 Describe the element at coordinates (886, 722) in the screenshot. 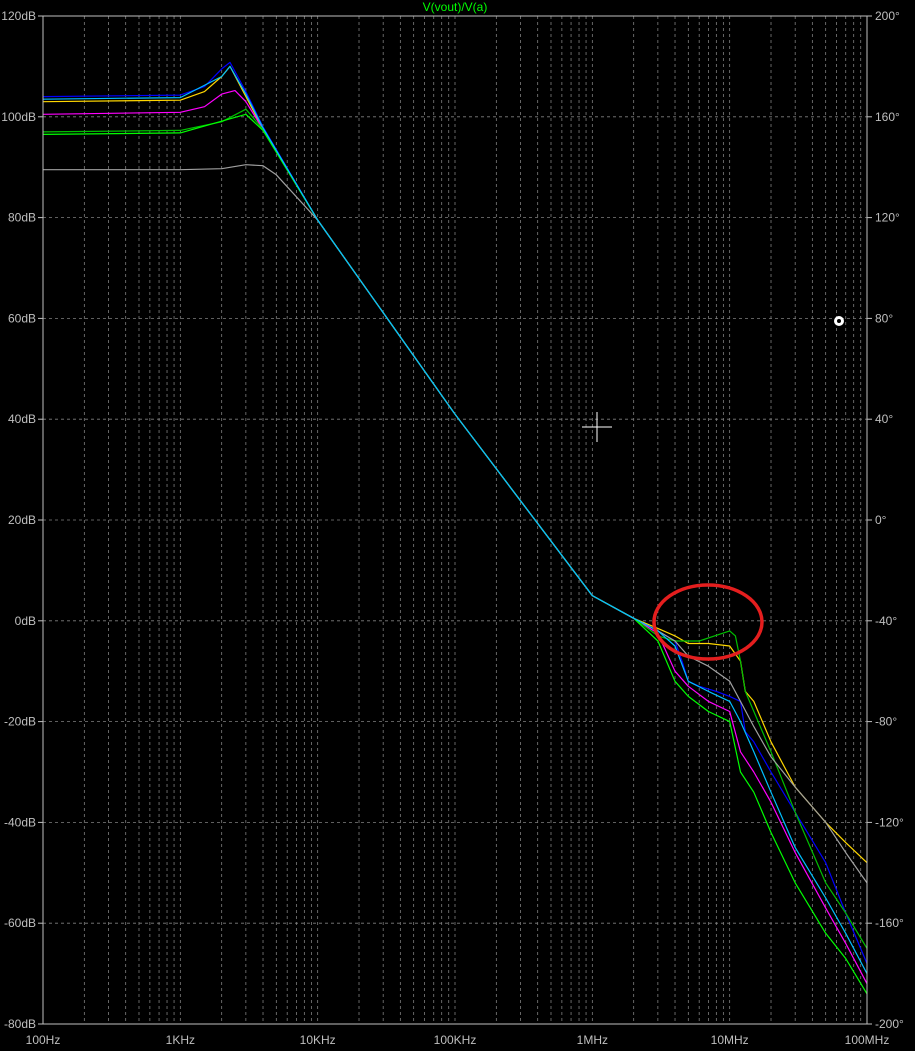

I see `y2-tick-label: -80°` at that location.